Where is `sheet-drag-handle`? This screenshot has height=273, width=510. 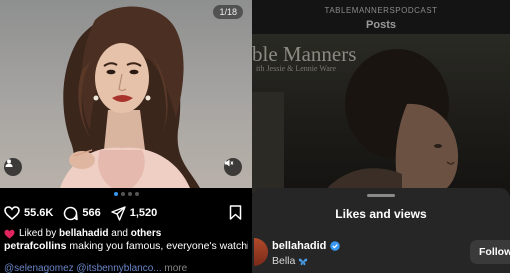
sheet-drag-handle is located at coordinates (381, 195).